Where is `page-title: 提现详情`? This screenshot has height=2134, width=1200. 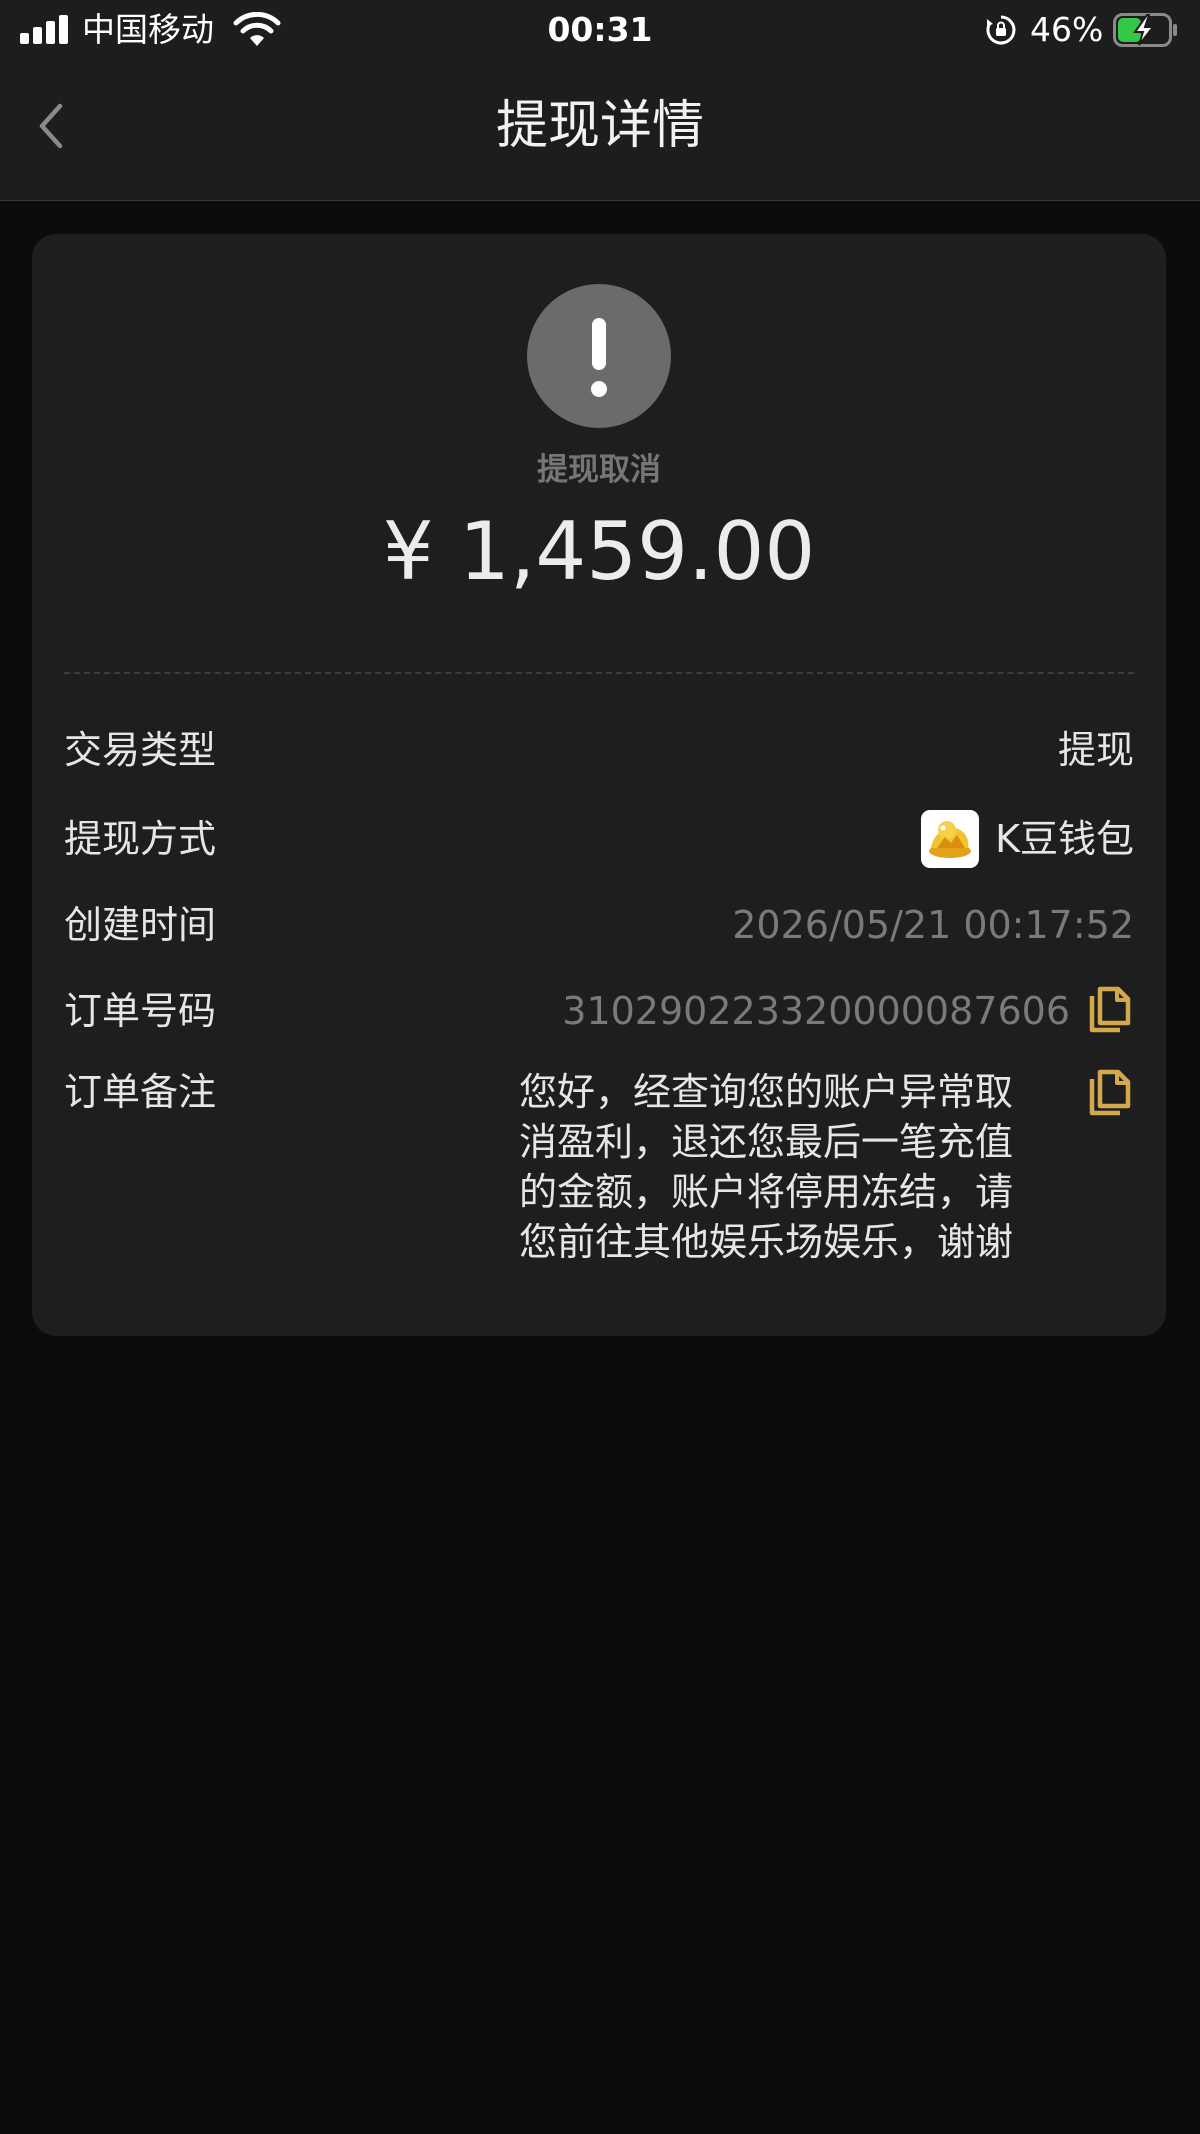 page-title: 提现详情 is located at coordinates (599, 126).